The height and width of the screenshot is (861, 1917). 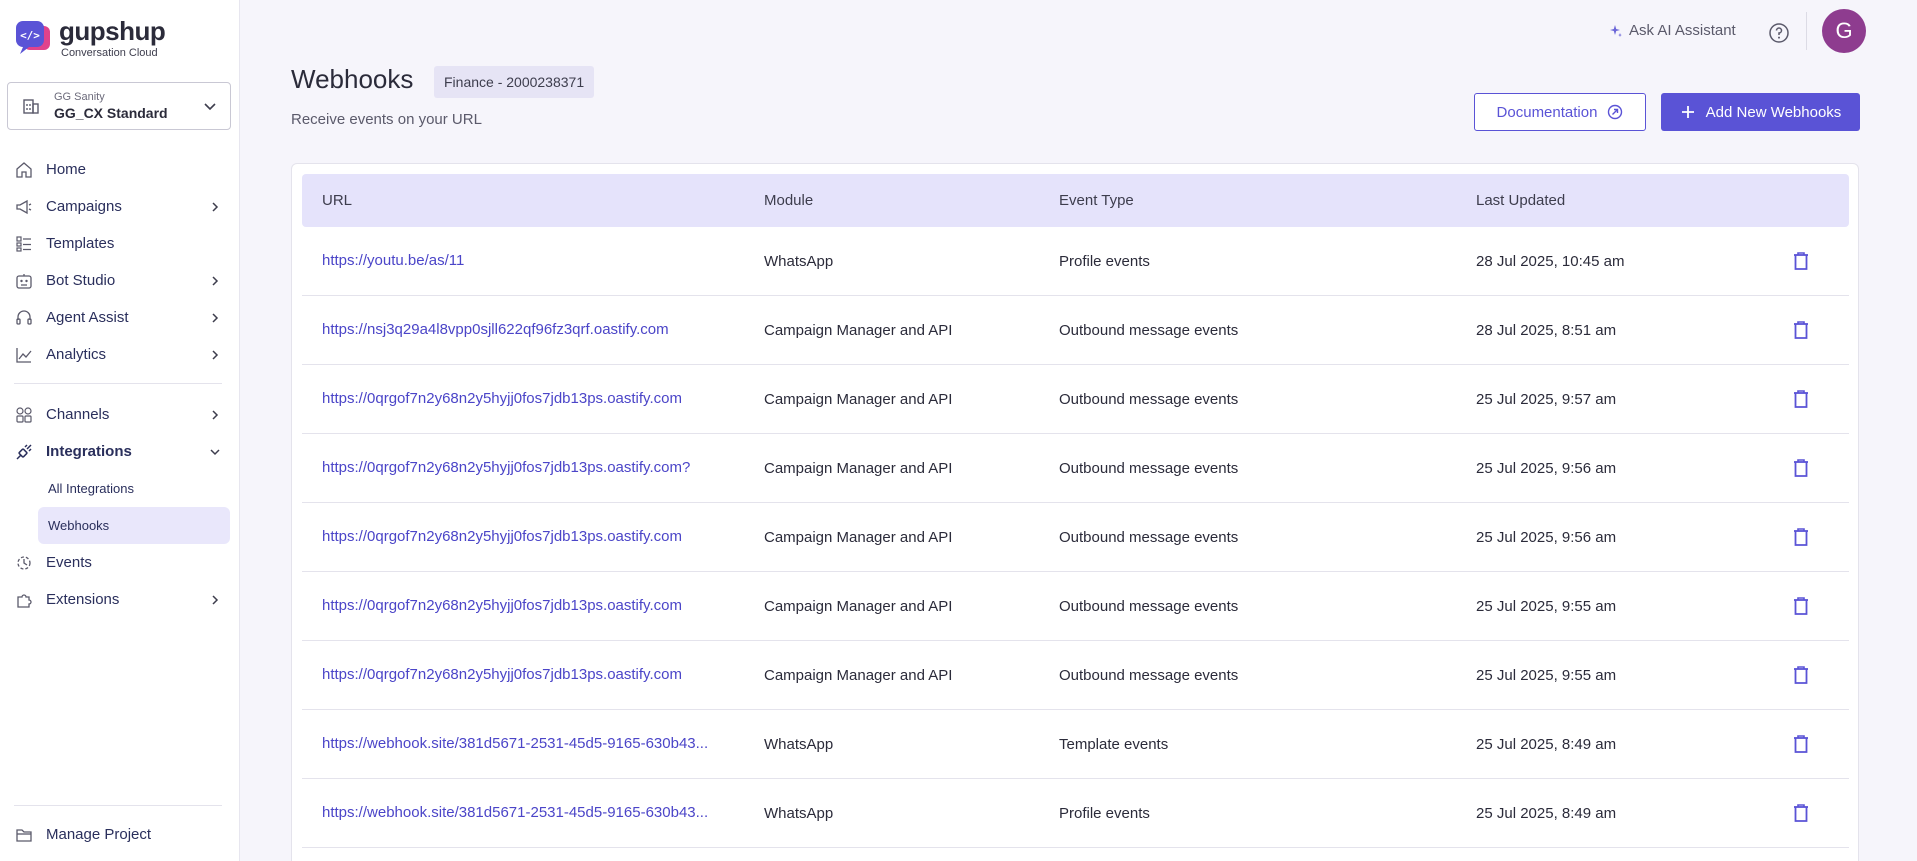 I want to click on bot-icon, so click(x=24, y=281).